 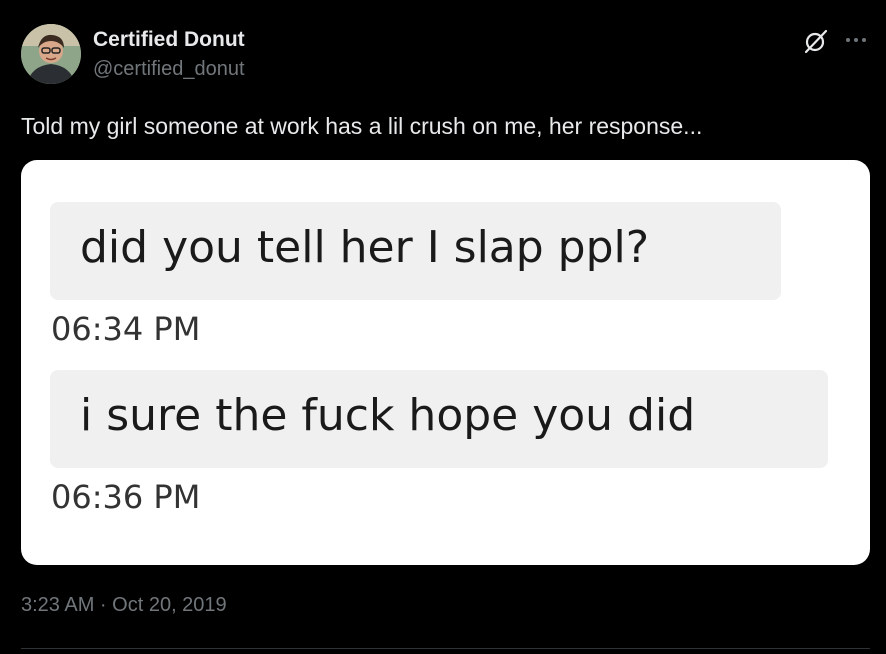 I want to click on author-handle: @certified_donut, so click(x=169, y=69).